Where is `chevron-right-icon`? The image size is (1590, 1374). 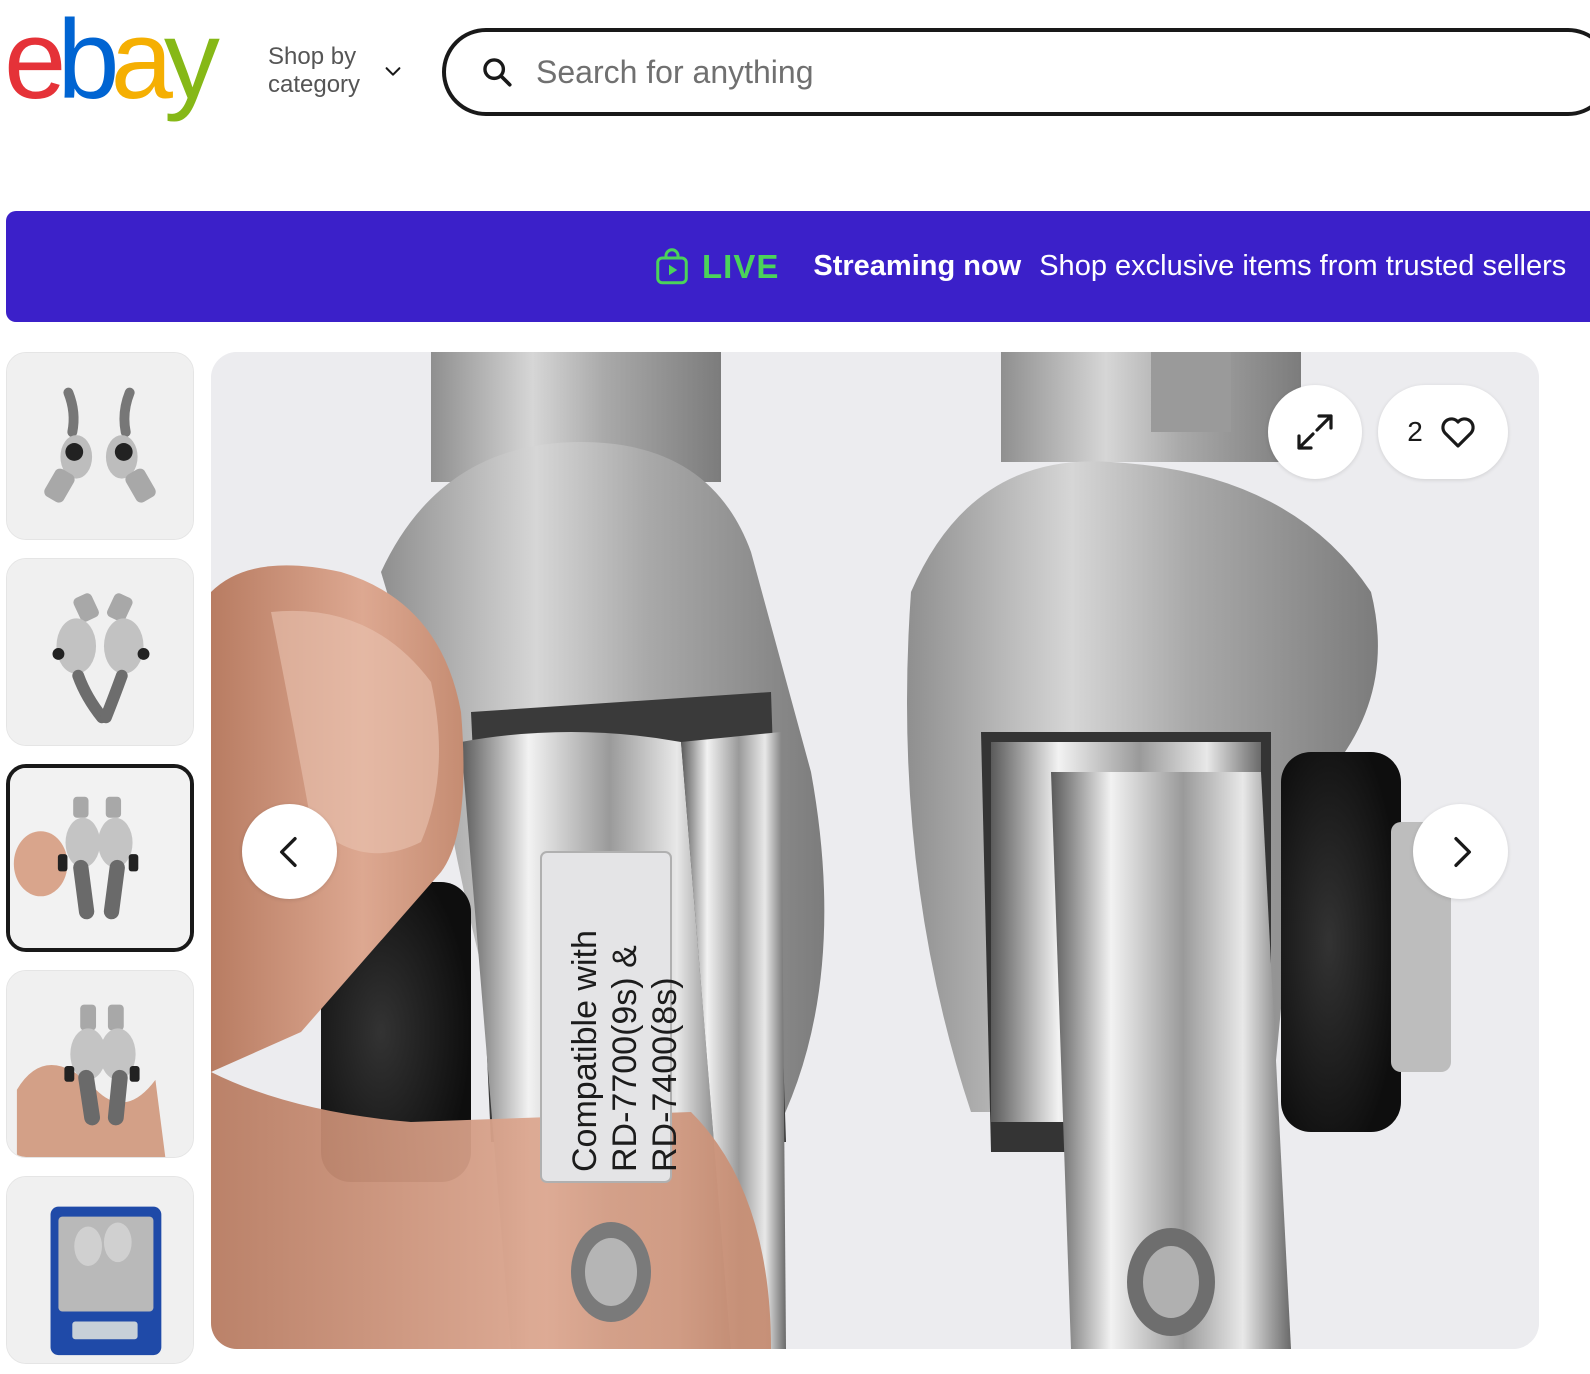
chevron-right-icon is located at coordinates (1462, 851).